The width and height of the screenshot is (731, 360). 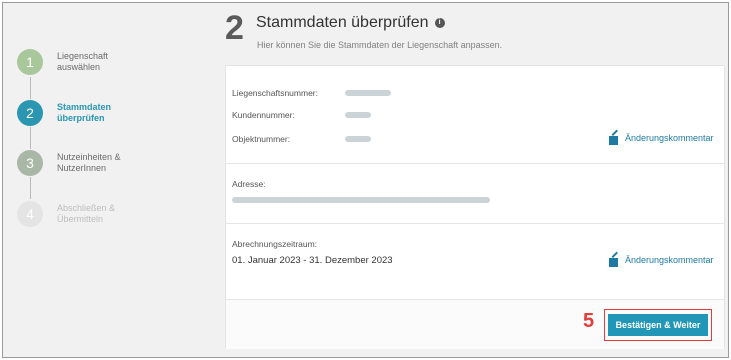 What do you see at coordinates (249, 184) in the screenshot?
I see `adresse-label: Adresse:` at bounding box center [249, 184].